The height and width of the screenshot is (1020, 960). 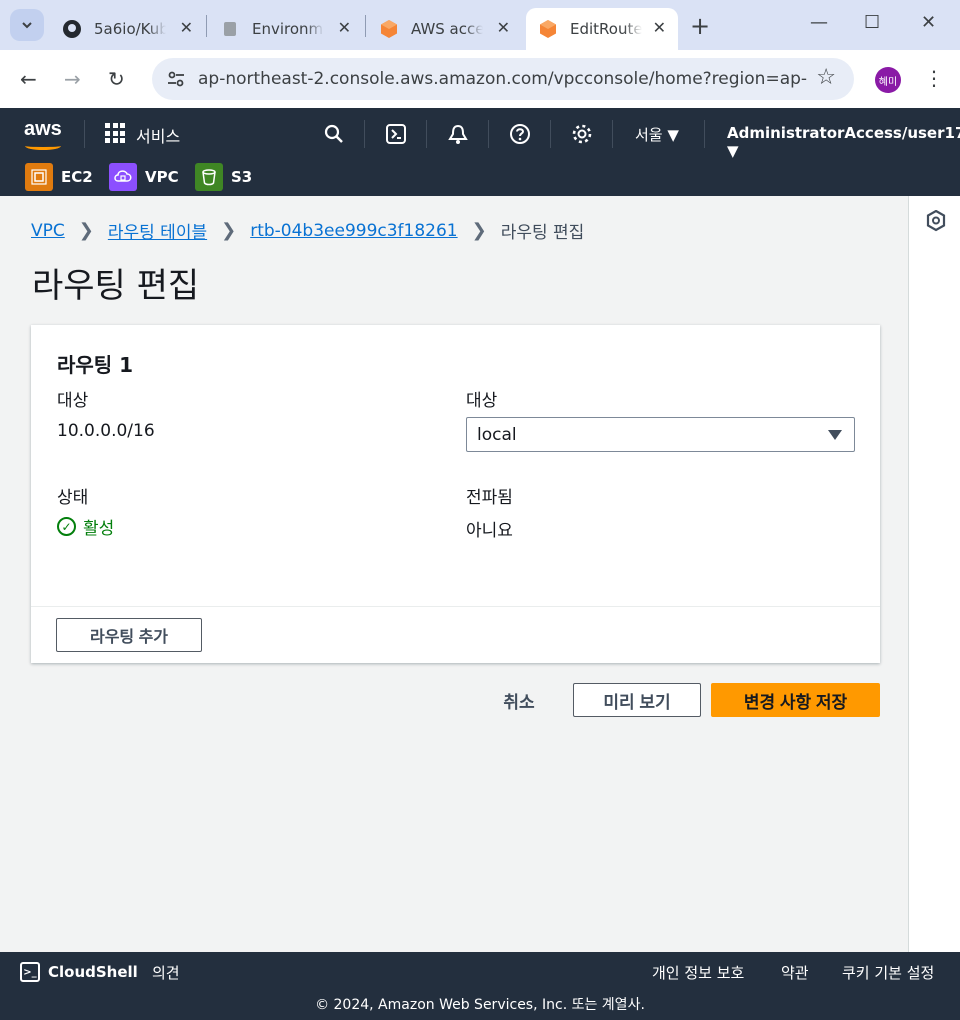 What do you see at coordinates (353, 231) in the screenshot?
I see `breadcrumb-route-table-id-link: rtb-04b3ee999c3f18261` at bounding box center [353, 231].